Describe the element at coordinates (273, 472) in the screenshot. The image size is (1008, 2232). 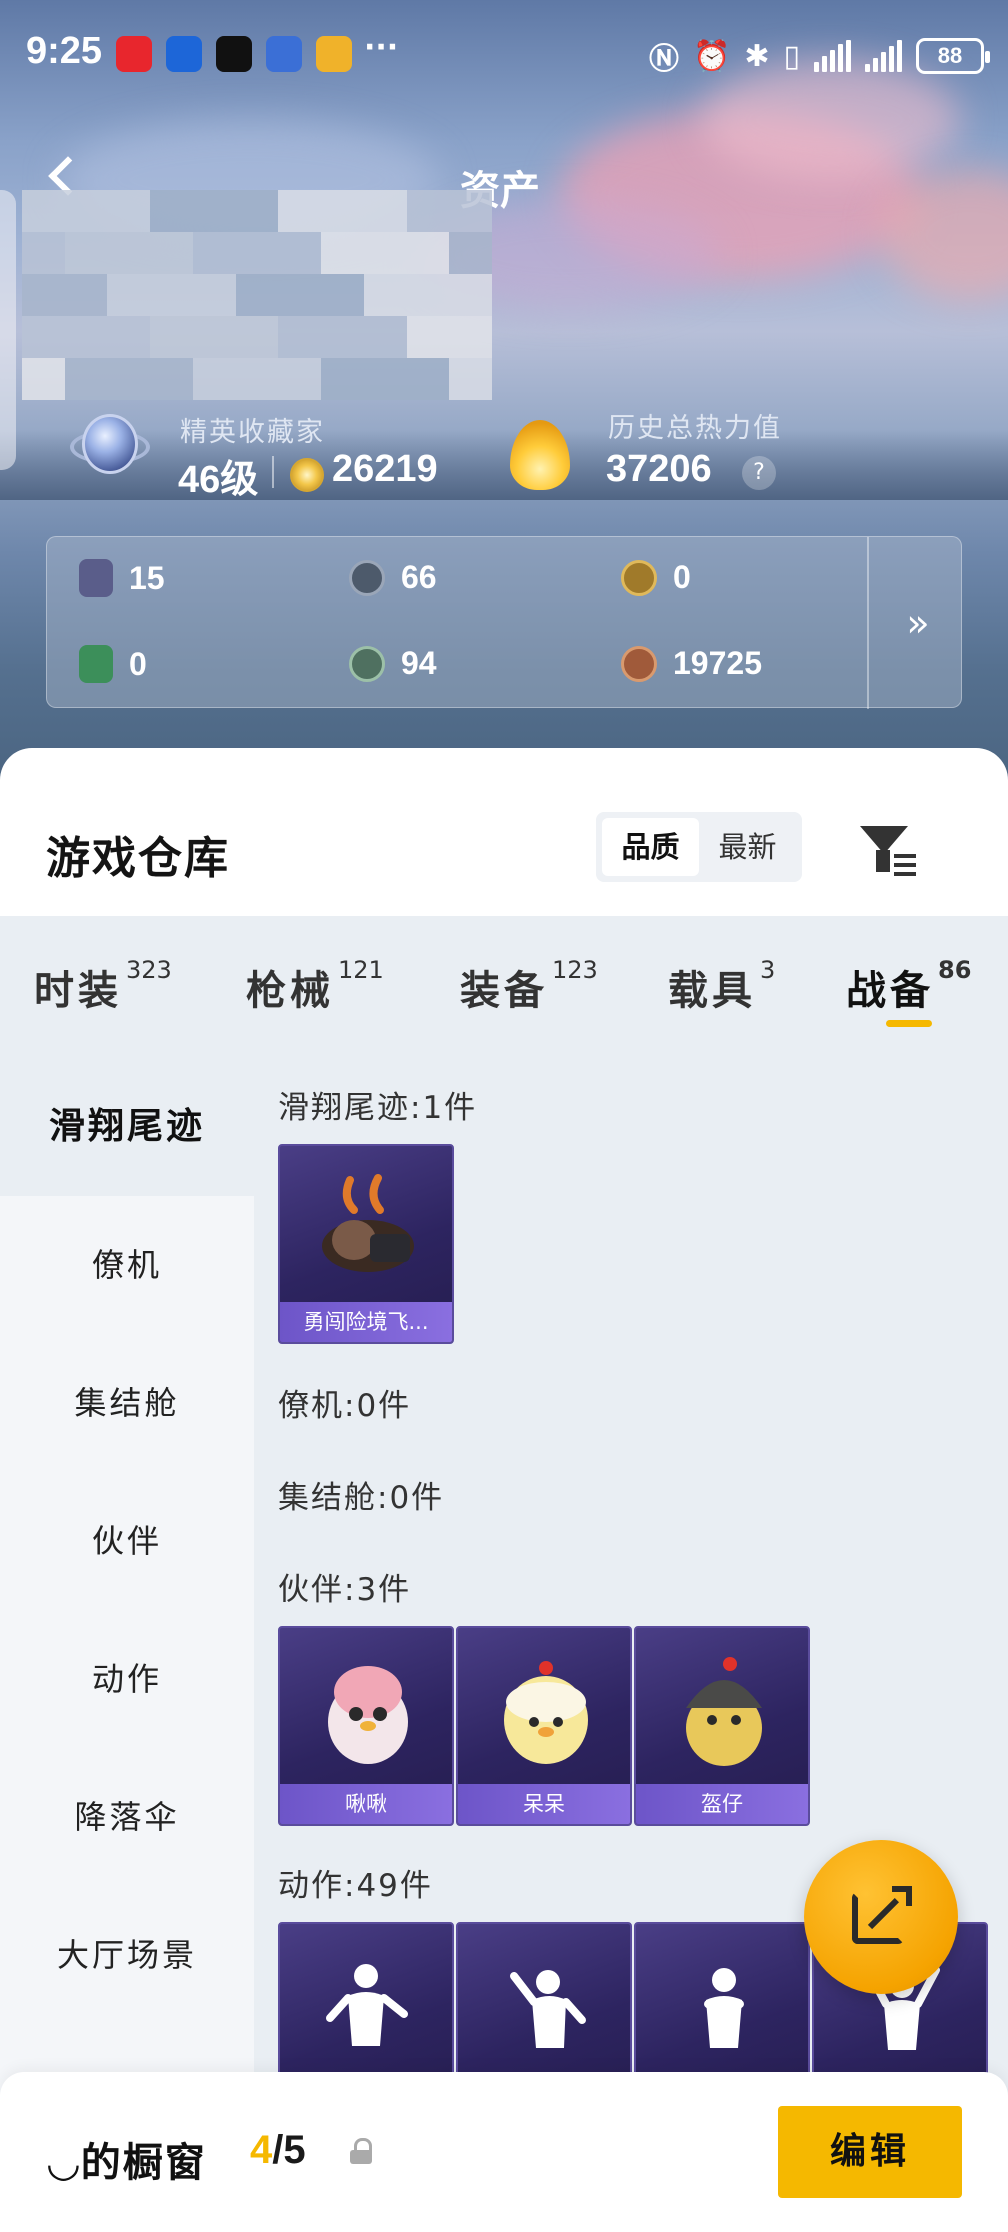
I see `stat-divider` at that location.